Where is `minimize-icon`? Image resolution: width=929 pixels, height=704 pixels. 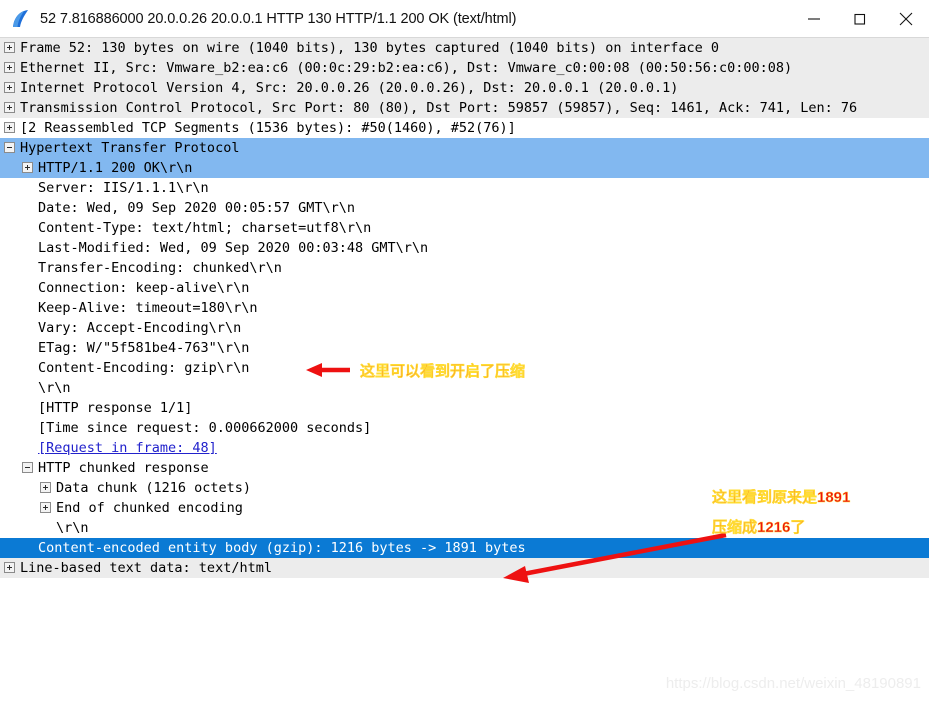 minimize-icon is located at coordinates (814, 19).